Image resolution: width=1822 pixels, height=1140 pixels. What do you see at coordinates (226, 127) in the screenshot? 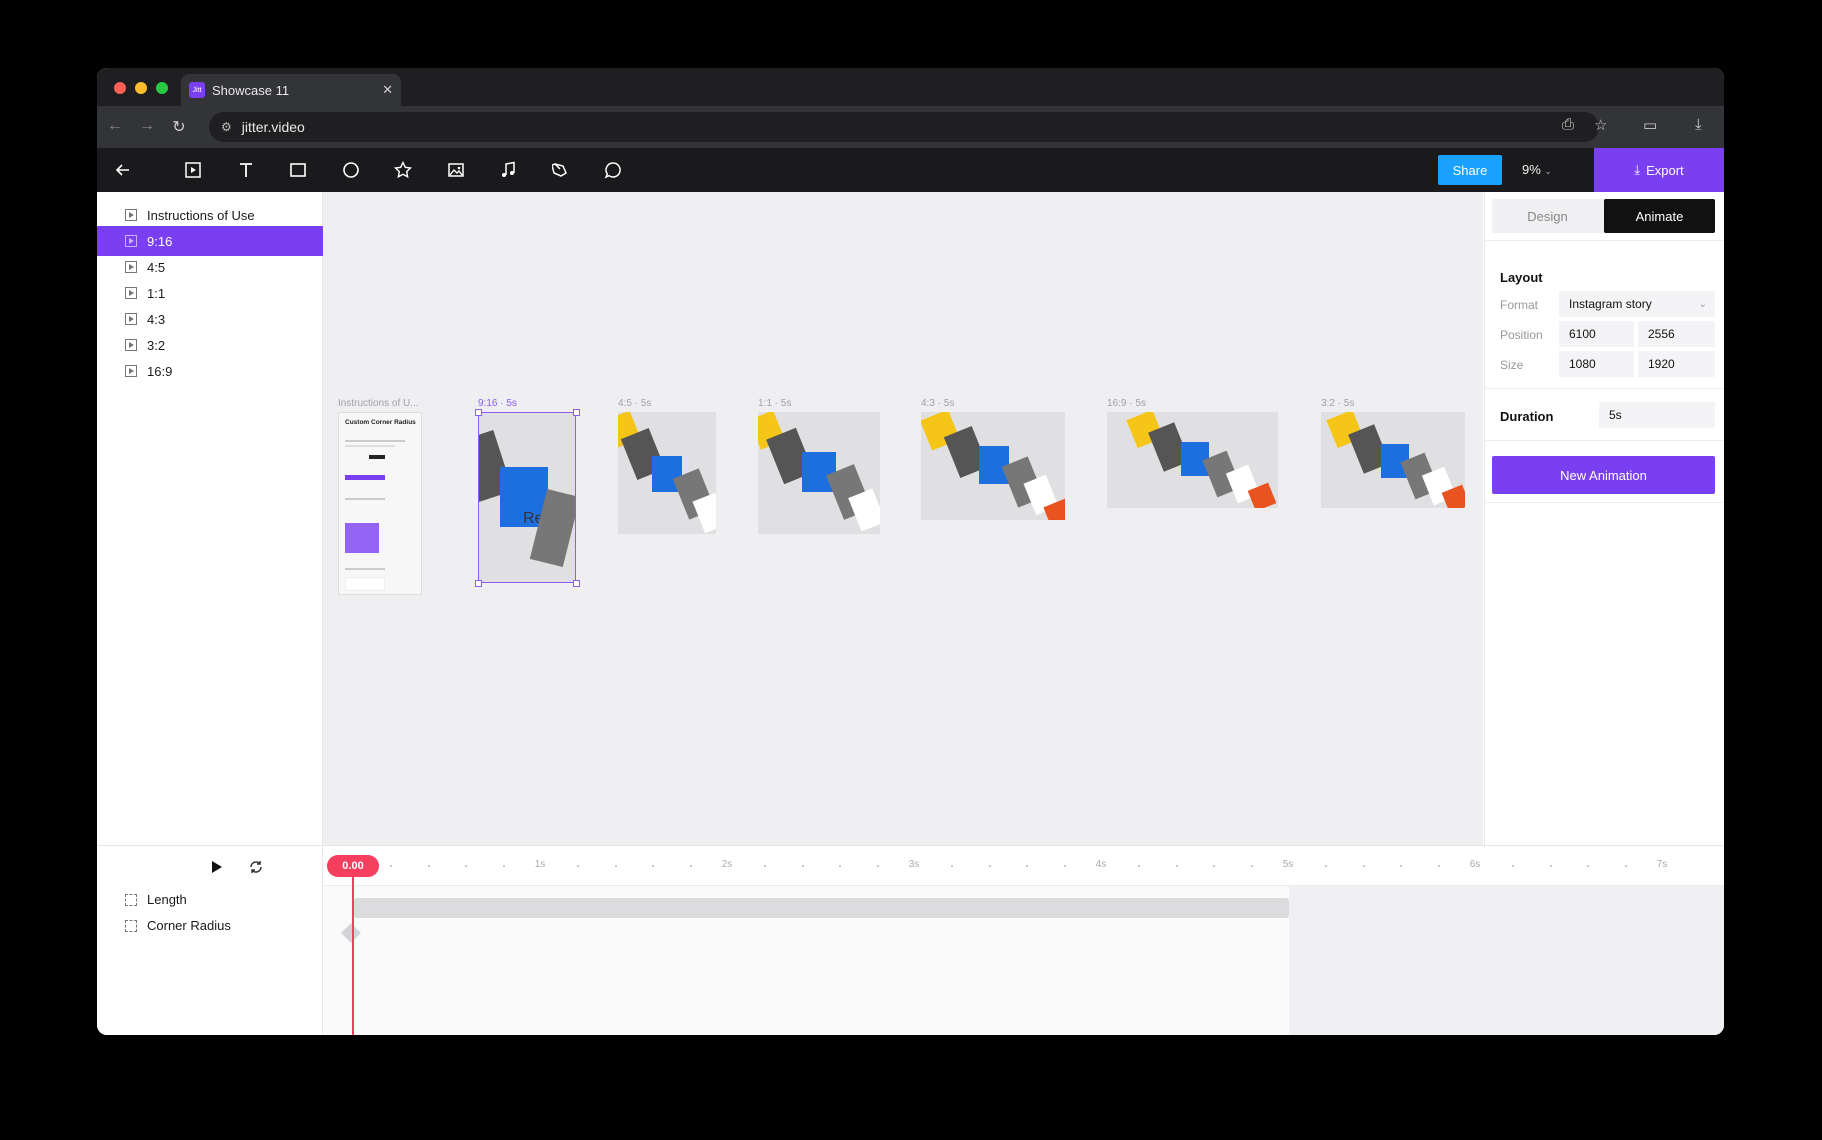
I see `site-settings-icon: ⚙` at bounding box center [226, 127].